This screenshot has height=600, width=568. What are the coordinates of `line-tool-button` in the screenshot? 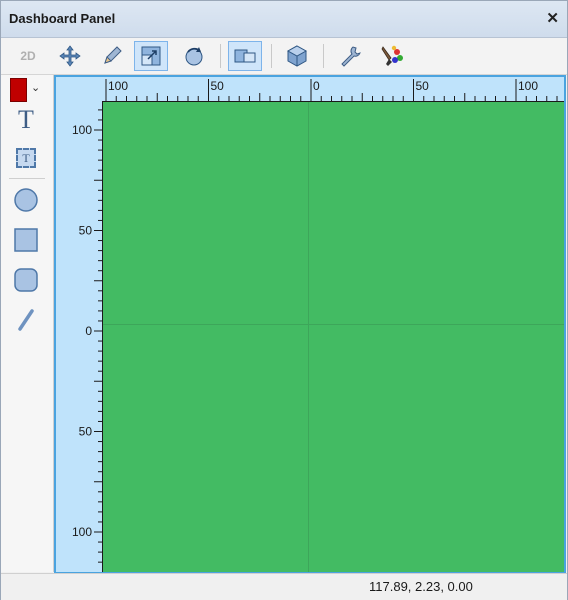 It's located at (26, 320).